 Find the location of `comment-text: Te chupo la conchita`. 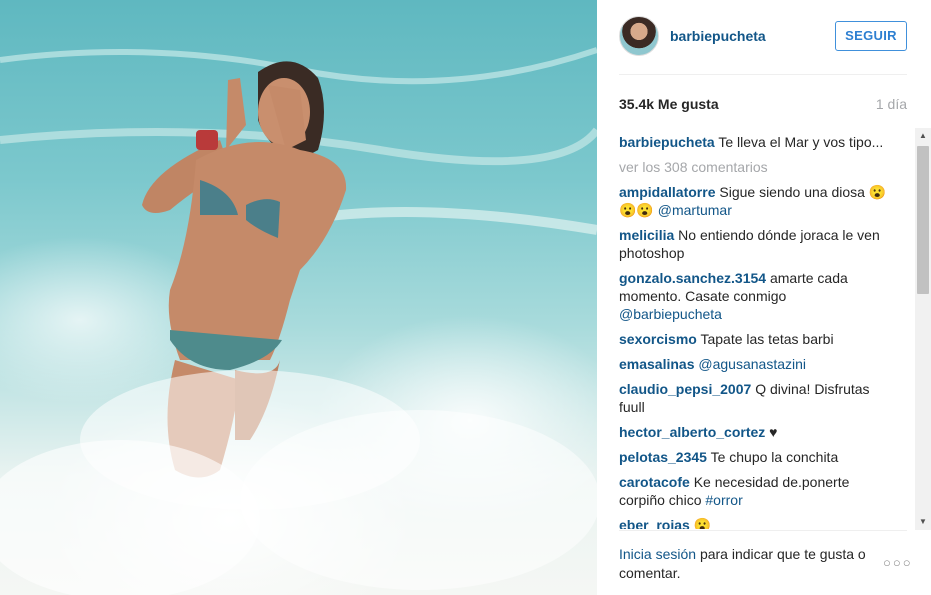

comment-text: Te chupo la conchita is located at coordinates (774, 457).